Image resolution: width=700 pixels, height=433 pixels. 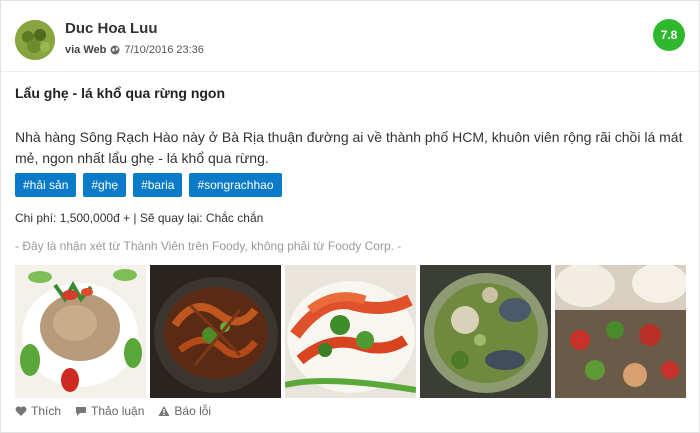 I want to click on post-date: 7/10/2016 23:36, so click(x=164, y=50).